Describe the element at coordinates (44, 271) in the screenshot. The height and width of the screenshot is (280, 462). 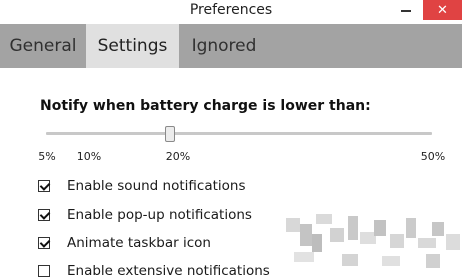
I see `extensive-notifications-checkbox` at that location.